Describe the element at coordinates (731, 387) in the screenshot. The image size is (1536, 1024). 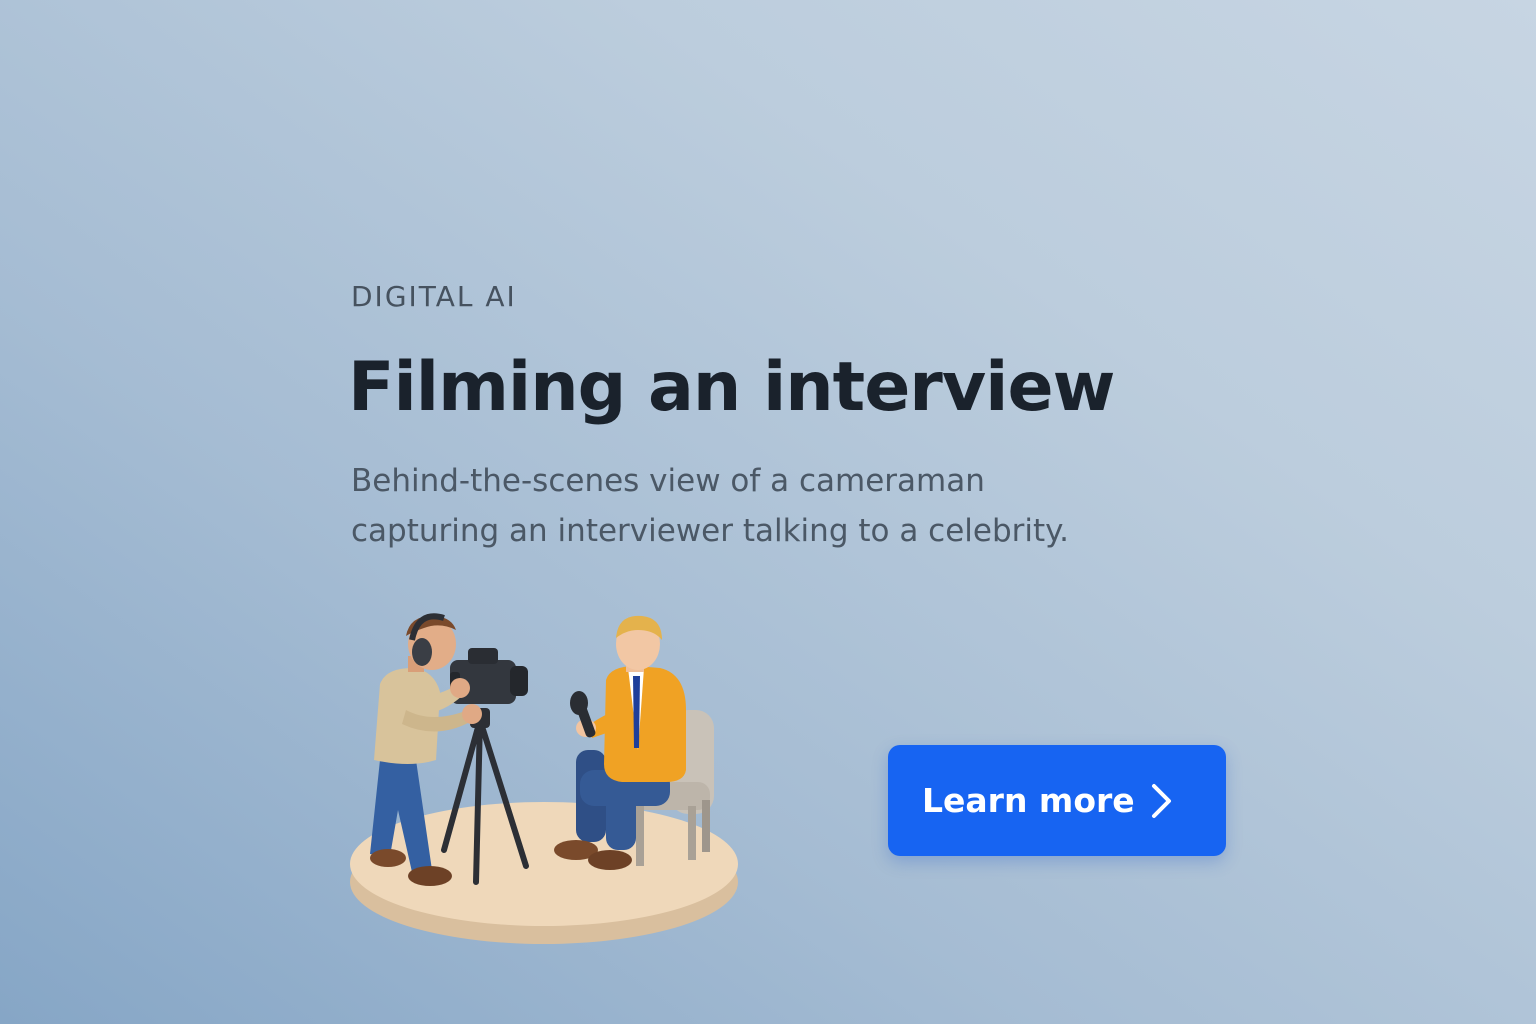
I see `page-title: Filming an interview` at that location.